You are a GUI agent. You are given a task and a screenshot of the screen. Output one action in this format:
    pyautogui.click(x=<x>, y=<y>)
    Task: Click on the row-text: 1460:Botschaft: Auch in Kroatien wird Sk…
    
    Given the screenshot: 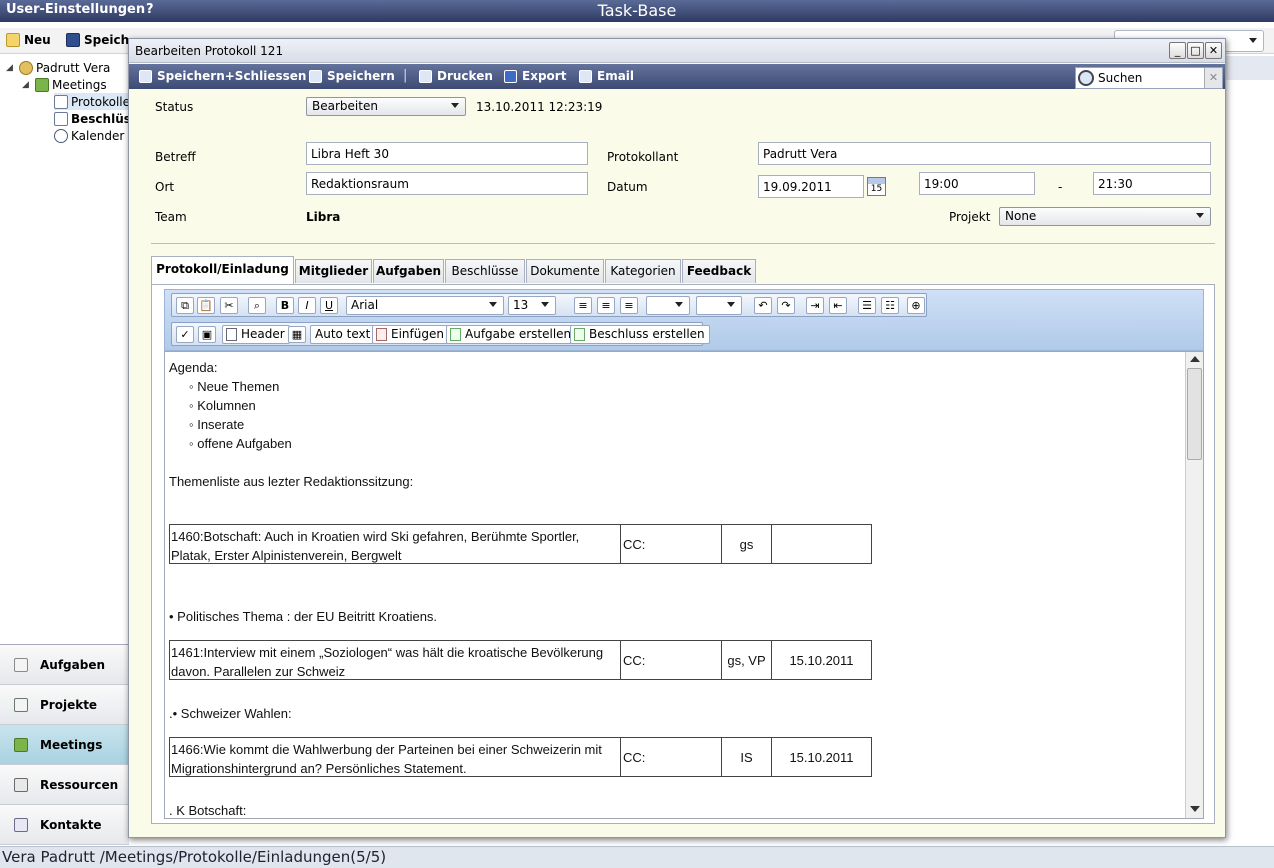 What is the action you would take?
    pyautogui.click(x=375, y=546)
    